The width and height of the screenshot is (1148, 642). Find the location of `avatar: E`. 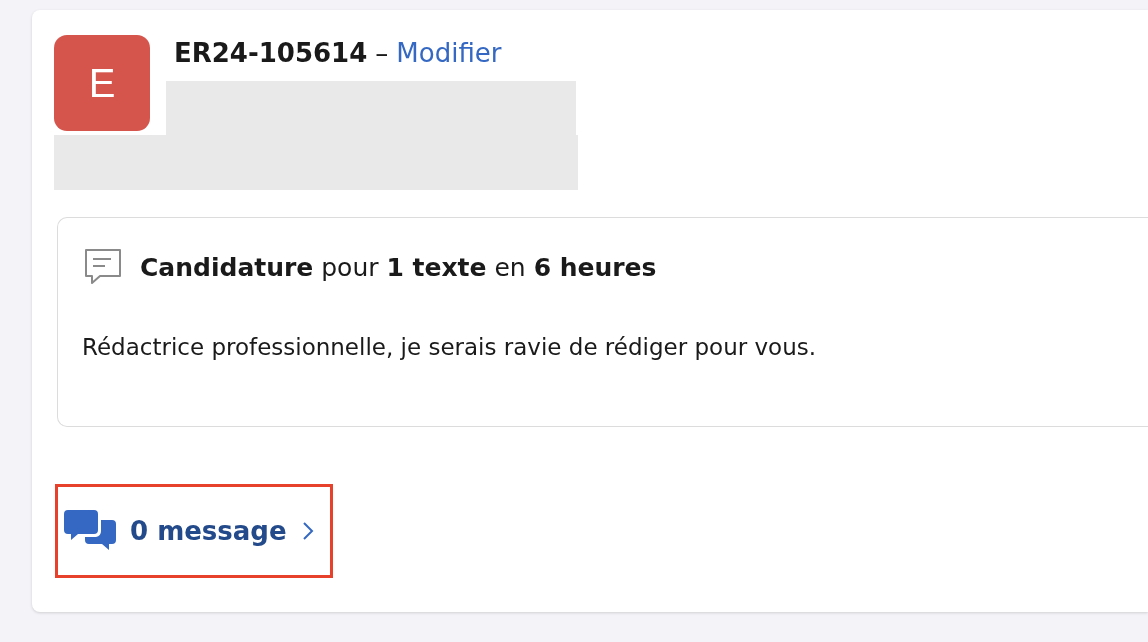

avatar: E is located at coordinates (102, 83).